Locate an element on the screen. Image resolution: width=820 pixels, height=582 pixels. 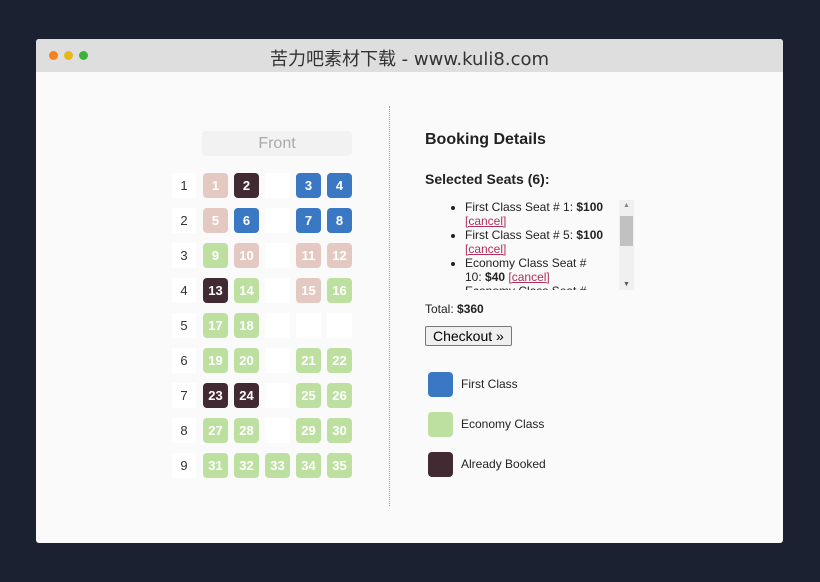
selected-seats-heading: Selected Seats (6): is located at coordinates (487, 179).